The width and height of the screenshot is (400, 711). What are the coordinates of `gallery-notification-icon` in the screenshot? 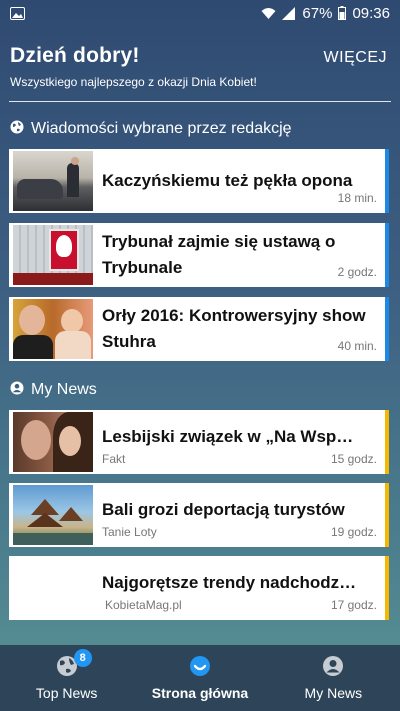 It's located at (17, 13).